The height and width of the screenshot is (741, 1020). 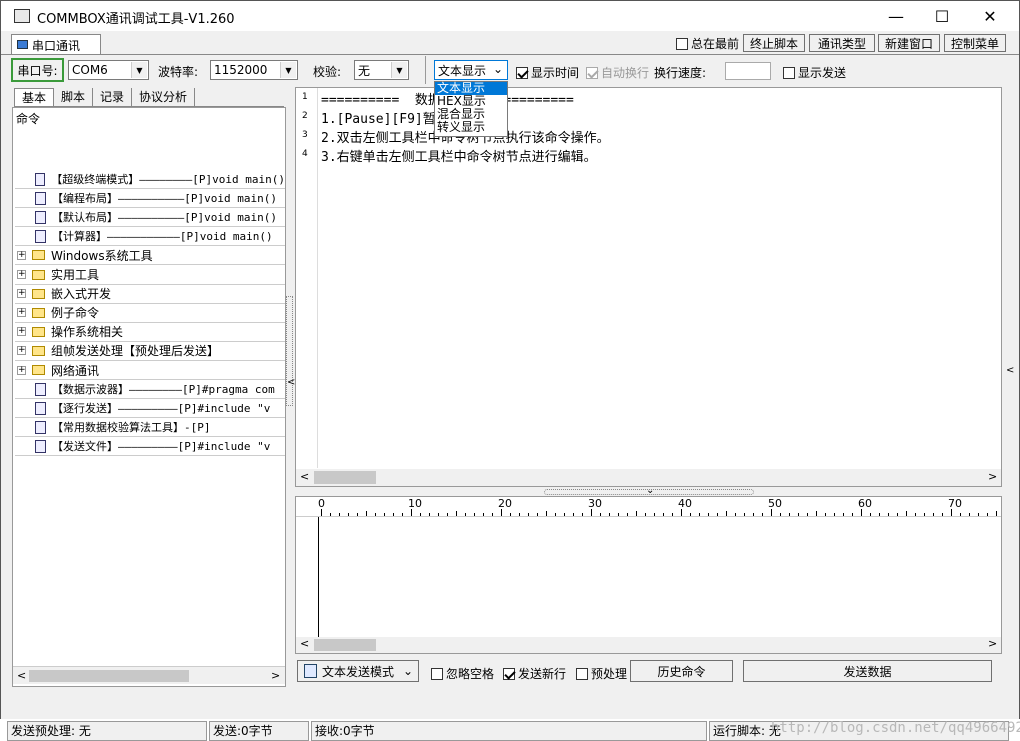 I want to click on vertical-splitter, so click(x=289, y=351).